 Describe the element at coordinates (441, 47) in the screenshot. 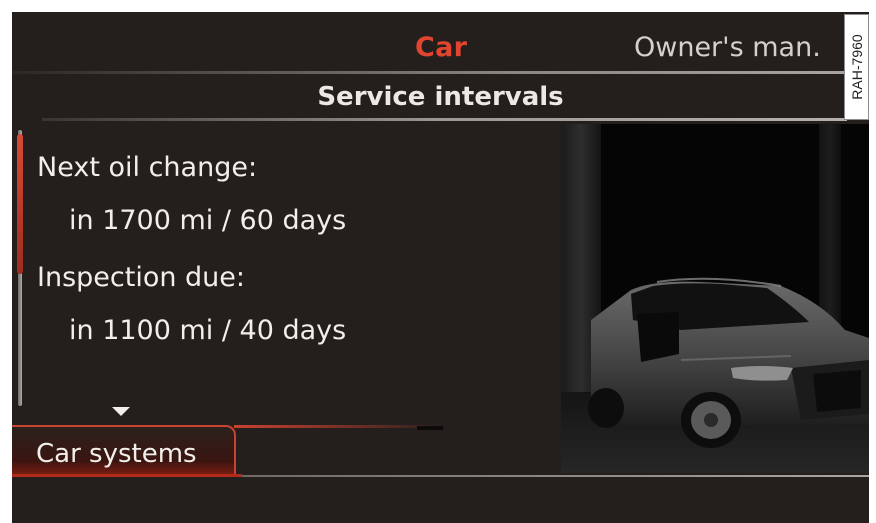

I see `tab-car: Car` at that location.